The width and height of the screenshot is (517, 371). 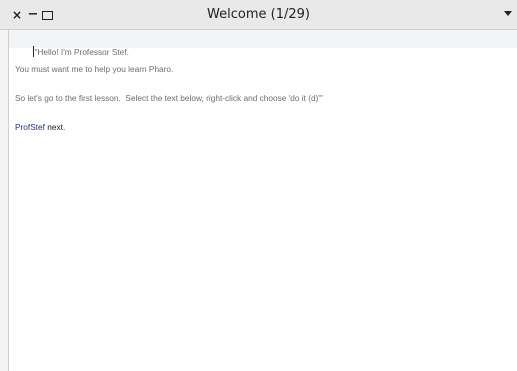 I want to click on window-title: Welcome (1/29), so click(x=258, y=14).